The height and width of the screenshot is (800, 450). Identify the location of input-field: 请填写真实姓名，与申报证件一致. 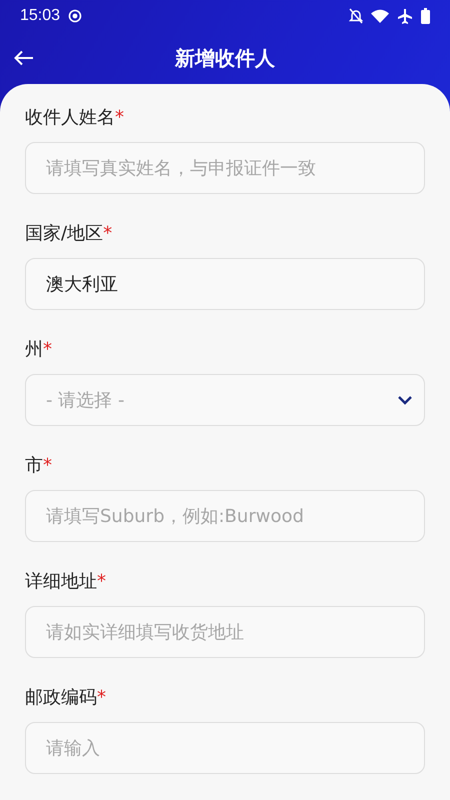
(225, 168).